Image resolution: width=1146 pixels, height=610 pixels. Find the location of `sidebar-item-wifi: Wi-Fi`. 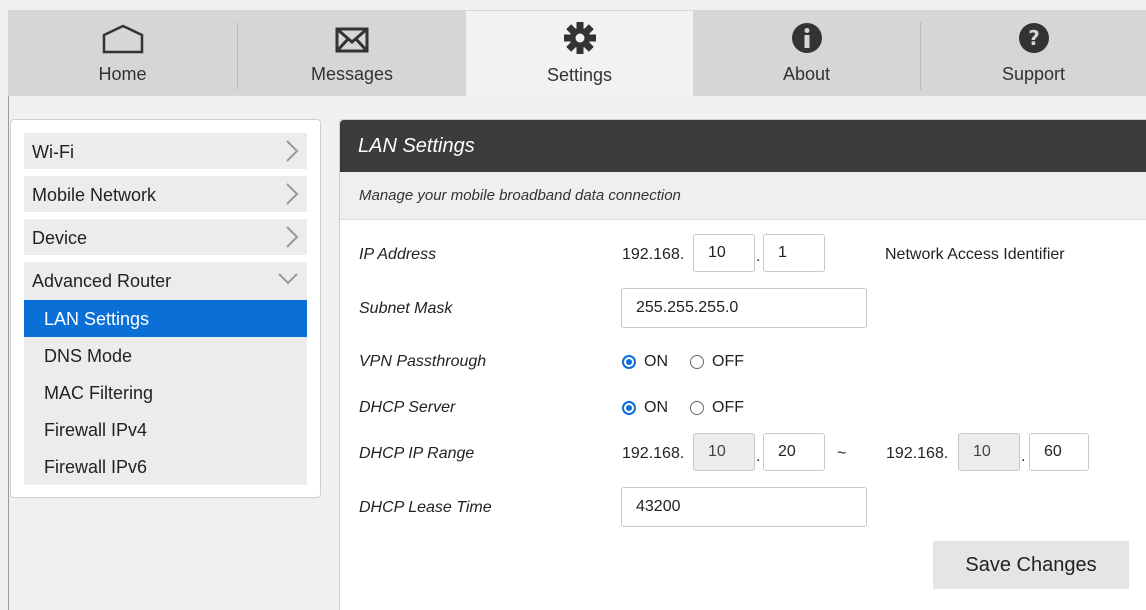

sidebar-item-wifi: Wi-Fi is located at coordinates (165, 151).